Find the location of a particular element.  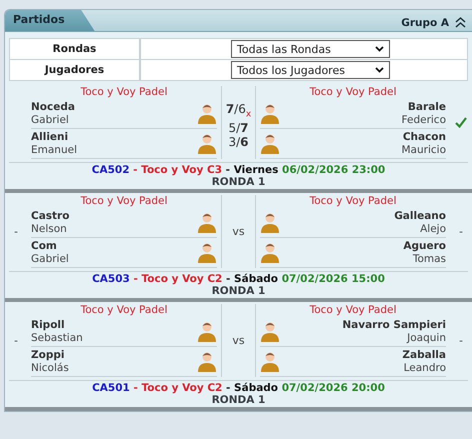

player-first-name: Sebastian is located at coordinates (57, 338).